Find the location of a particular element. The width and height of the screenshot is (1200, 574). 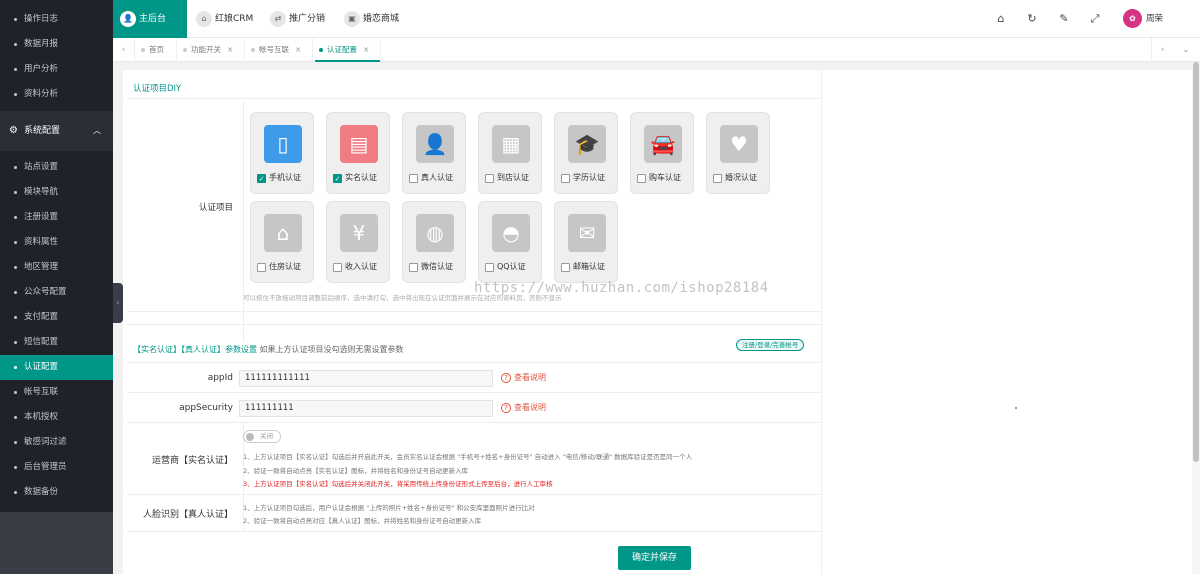

auth-item-card: 👤 真人认证 is located at coordinates (434, 153).